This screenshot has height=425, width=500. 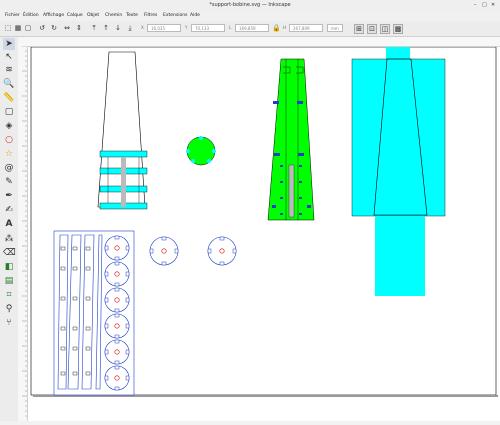 What do you see at coordinates (230, 27) in the screenshot?
I see `width-label: L` at bounding box center [230, 27].